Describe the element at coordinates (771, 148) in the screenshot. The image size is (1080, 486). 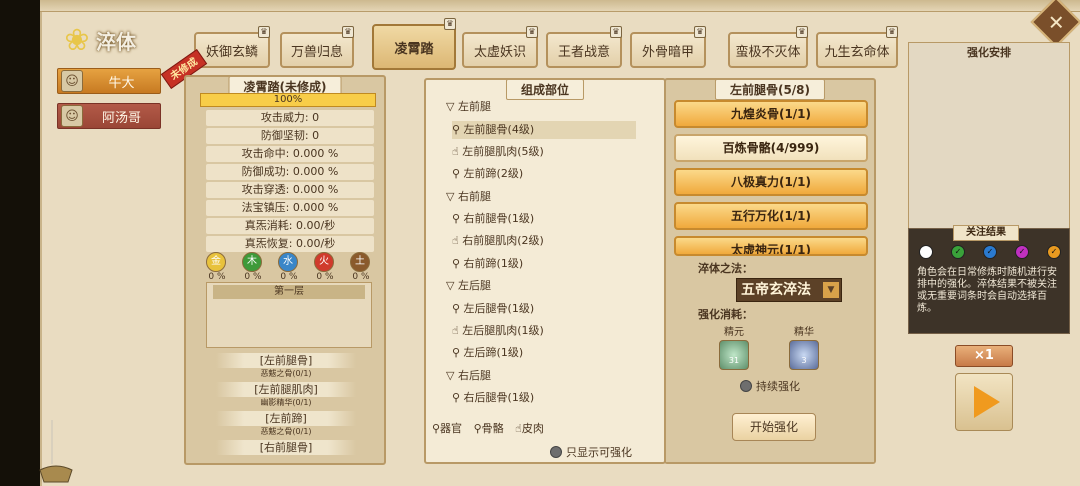
I see `material-button: 百炼骨骼(4/999)` at that location.